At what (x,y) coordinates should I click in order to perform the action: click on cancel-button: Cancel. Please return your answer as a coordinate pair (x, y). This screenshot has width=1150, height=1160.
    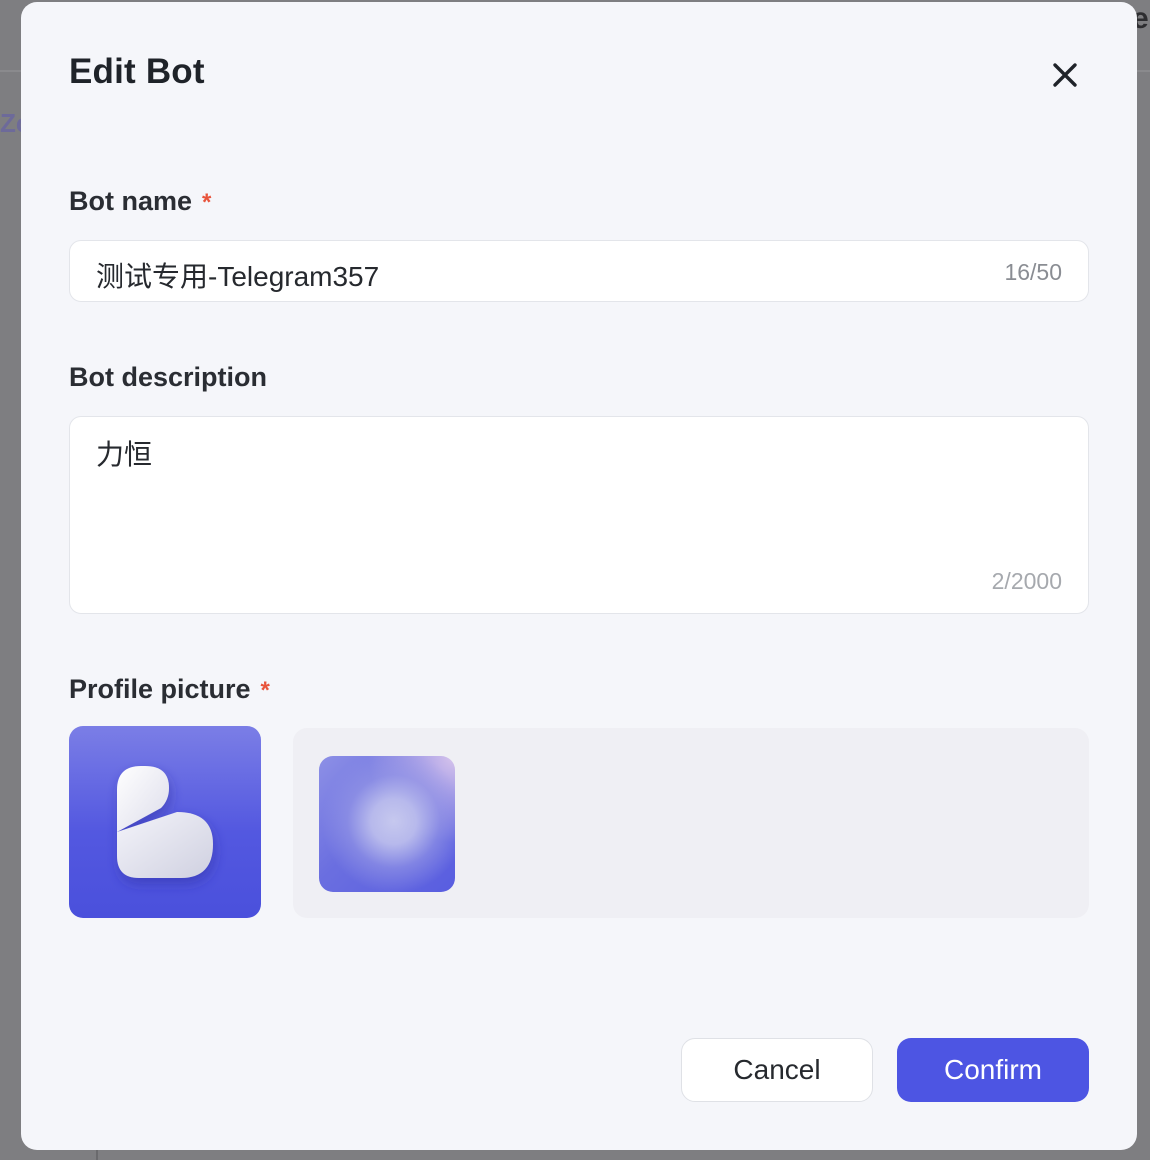
    Looking at the image, I should click on (777, 1070).